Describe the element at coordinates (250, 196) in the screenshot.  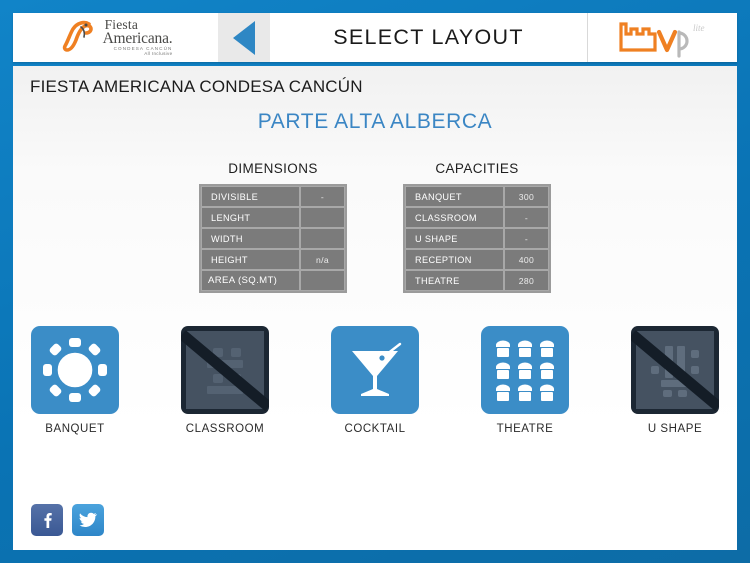
I see `row-label: DIVISIBLE` at that location.